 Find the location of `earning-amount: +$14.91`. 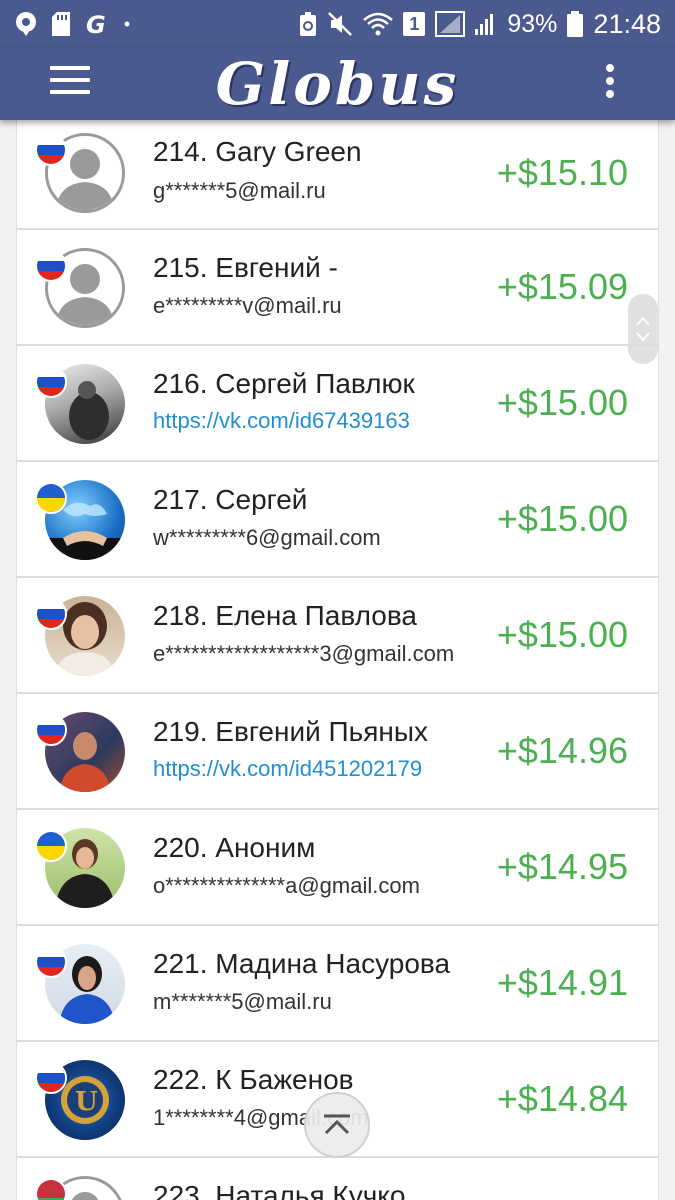

earning-amount: +$14.91 is located at coordinates (562, 982).